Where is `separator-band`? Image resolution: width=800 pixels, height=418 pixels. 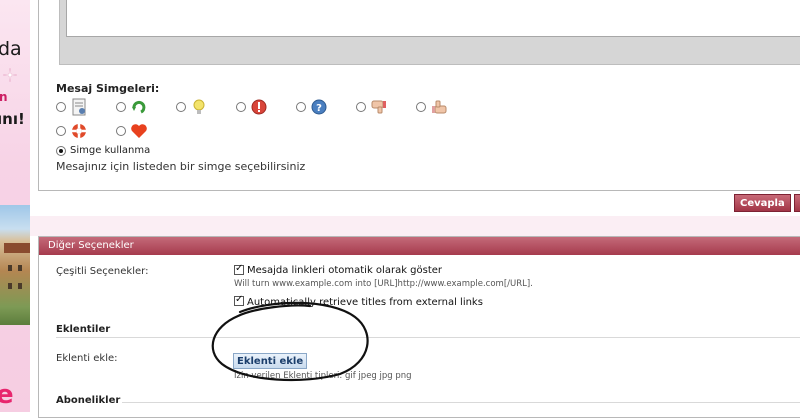 separator-band is located at coordinates (415, 226).